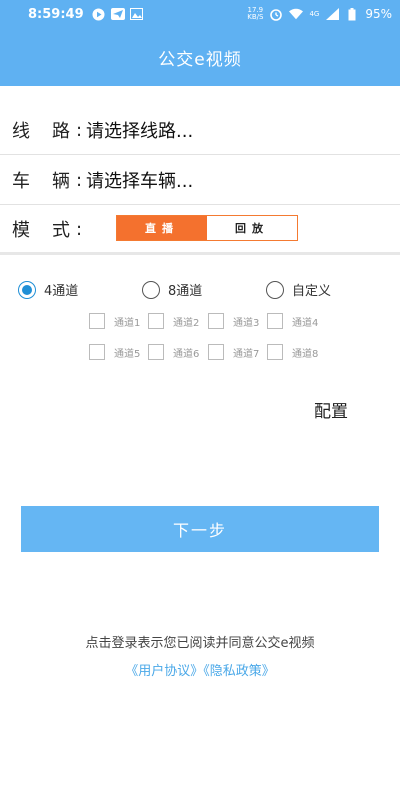 The height and width of the screenshot is (800, 400). Describe the element at coordinates (185, 291) in the screenshot. I see `radio-label: 8通道` at that location.